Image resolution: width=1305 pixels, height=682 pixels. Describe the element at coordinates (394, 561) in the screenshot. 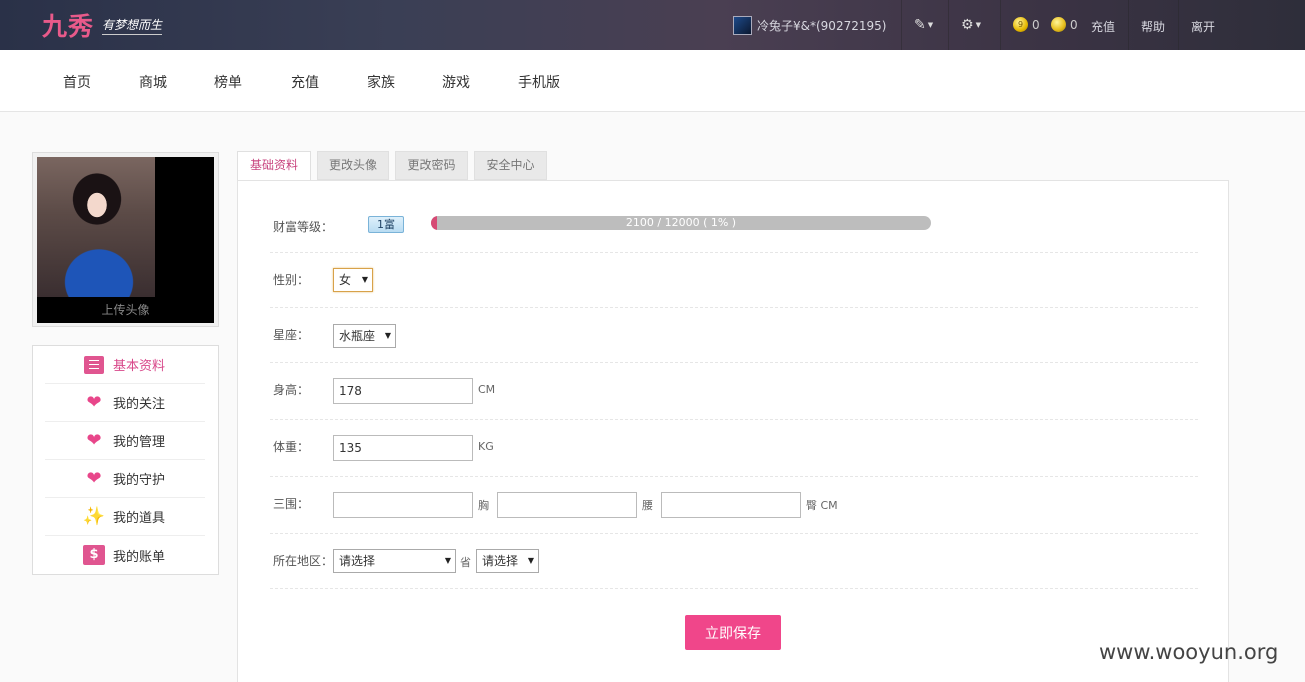

I see `province-select: 请选择 ▼` at that location.